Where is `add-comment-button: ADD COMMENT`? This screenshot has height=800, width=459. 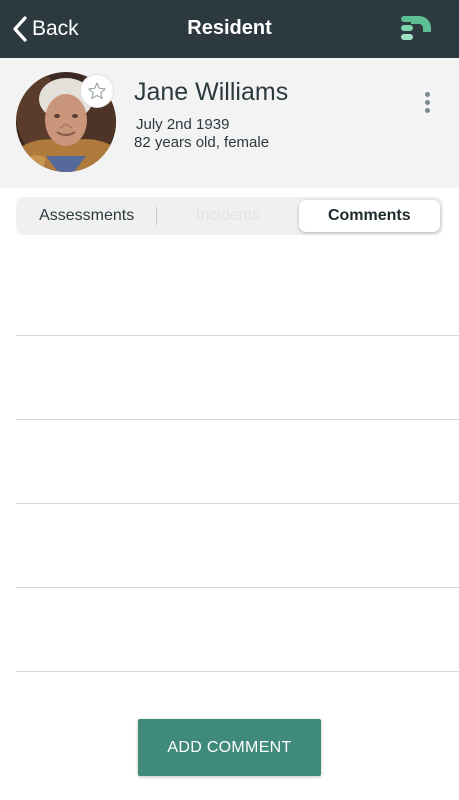 add-comment-button: ADD COMMENT is located at coordinates (229, 747).